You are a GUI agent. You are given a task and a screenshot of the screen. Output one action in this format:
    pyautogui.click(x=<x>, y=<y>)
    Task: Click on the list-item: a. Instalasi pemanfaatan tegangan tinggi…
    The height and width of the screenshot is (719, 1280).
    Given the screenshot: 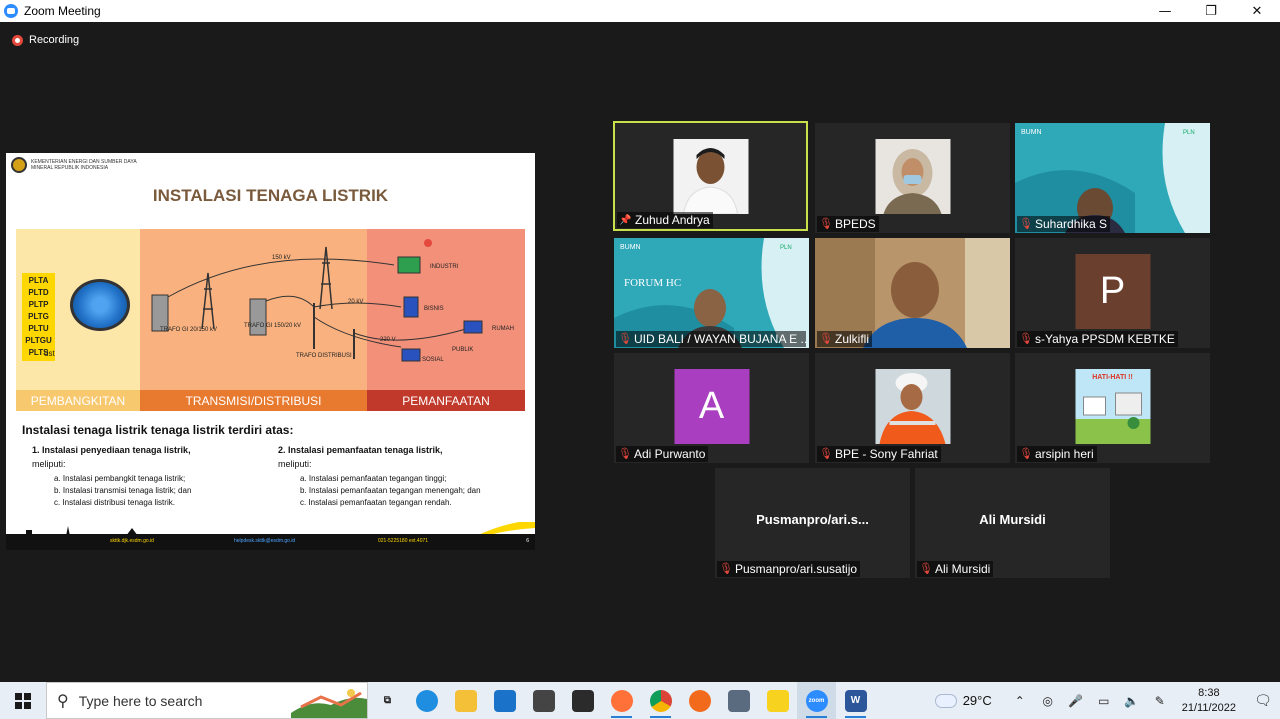 What is the action you would take?
    pyautogui.click(x=373, y=478)
    